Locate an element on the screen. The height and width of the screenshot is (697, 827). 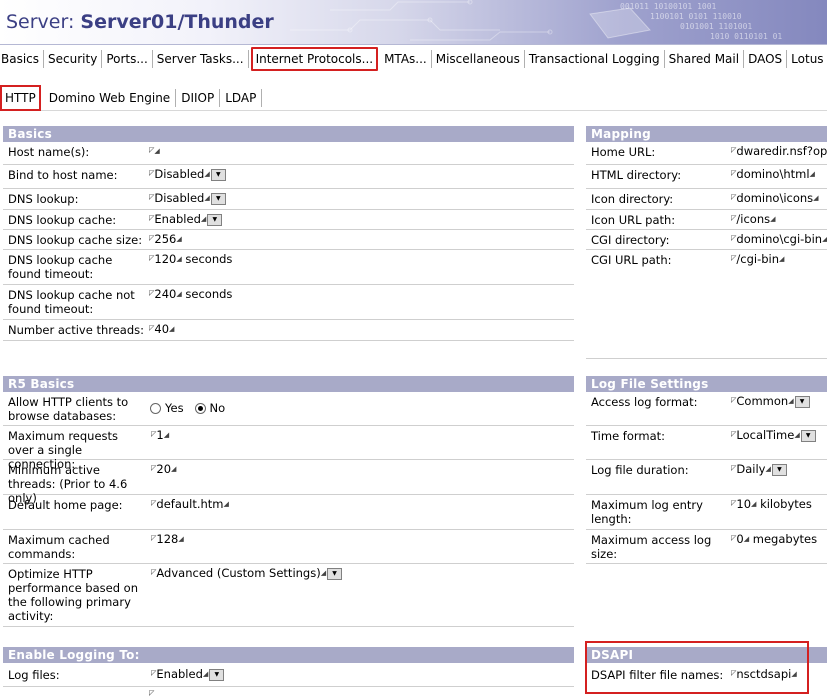
icon-directory-field: ◸domino\icons◢ is located at coordinates (775, 198).